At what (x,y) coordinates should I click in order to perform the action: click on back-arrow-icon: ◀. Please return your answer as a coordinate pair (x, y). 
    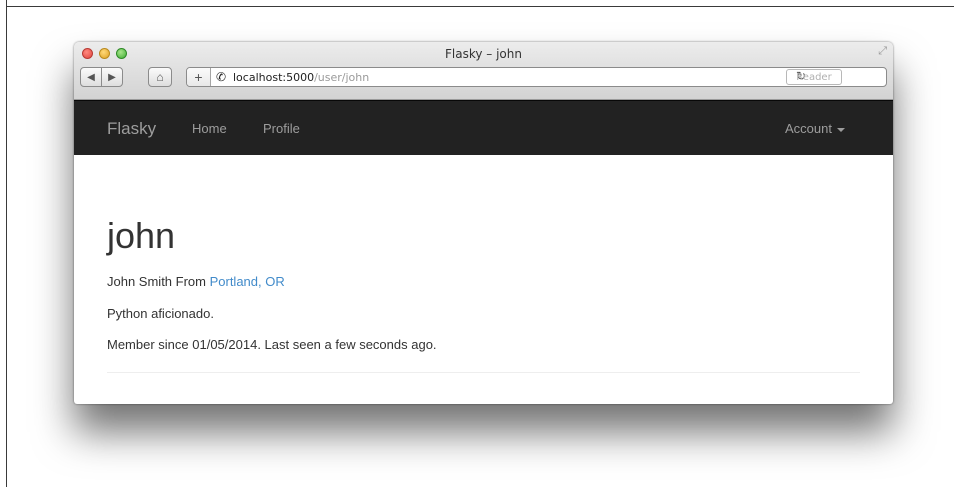
    Looking at the image, I should click on (91, 77).